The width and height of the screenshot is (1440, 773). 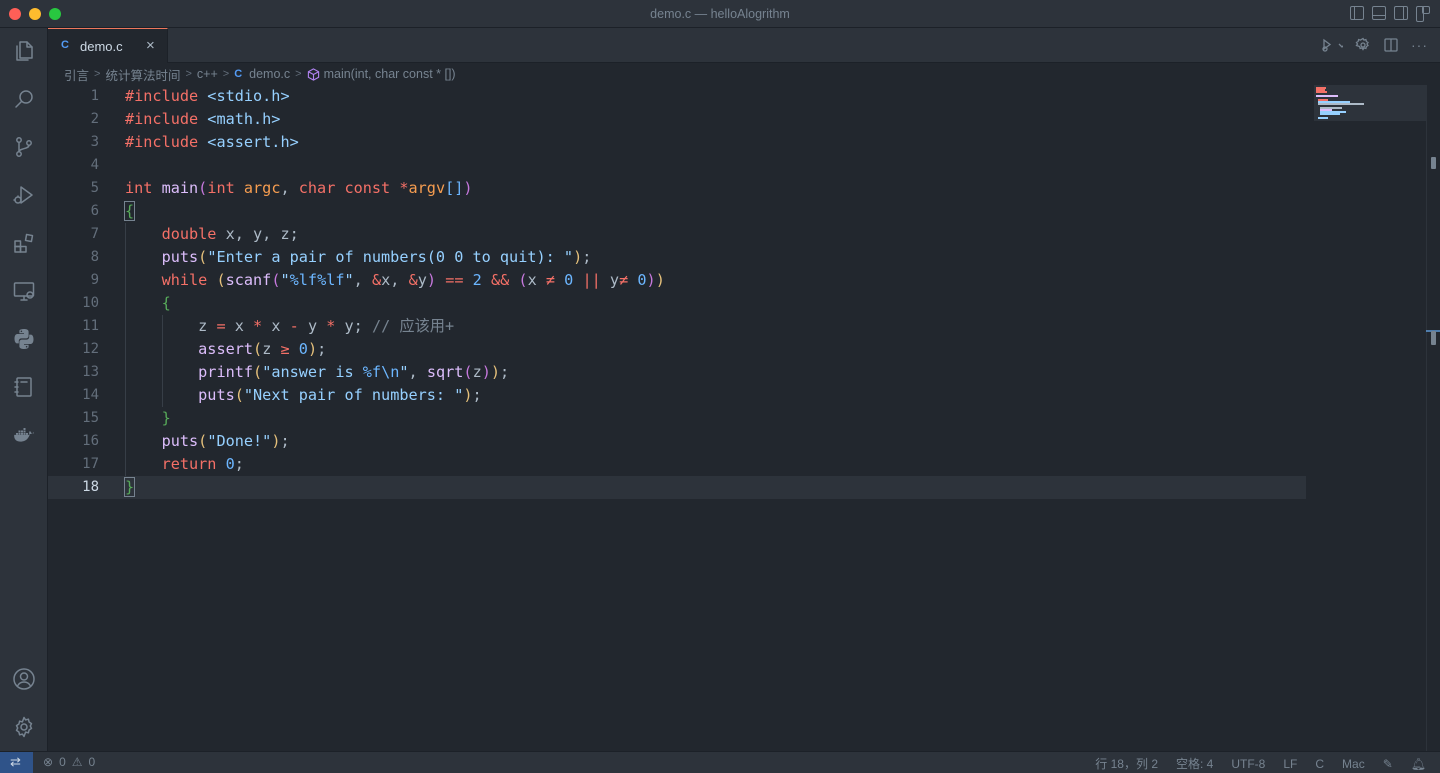 I want to click on settings-gear-icon, so click(x=24, y=727).